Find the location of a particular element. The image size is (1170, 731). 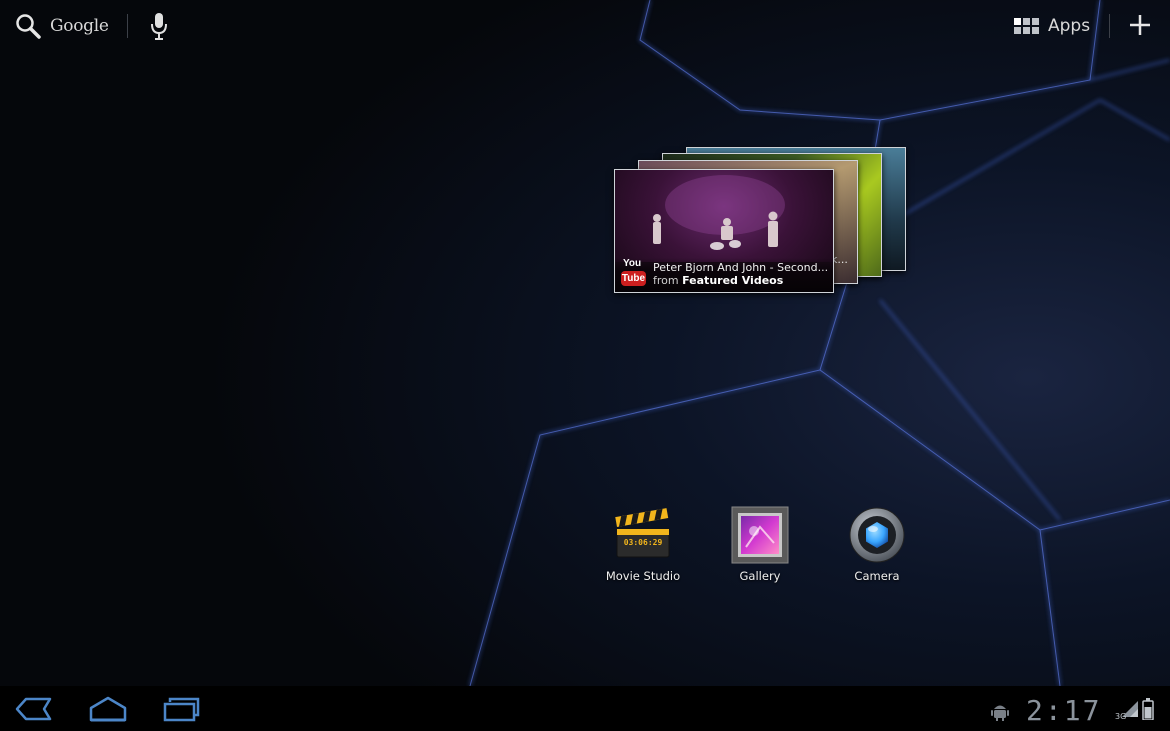

microphone-icon is located at coordinates (159, 26).